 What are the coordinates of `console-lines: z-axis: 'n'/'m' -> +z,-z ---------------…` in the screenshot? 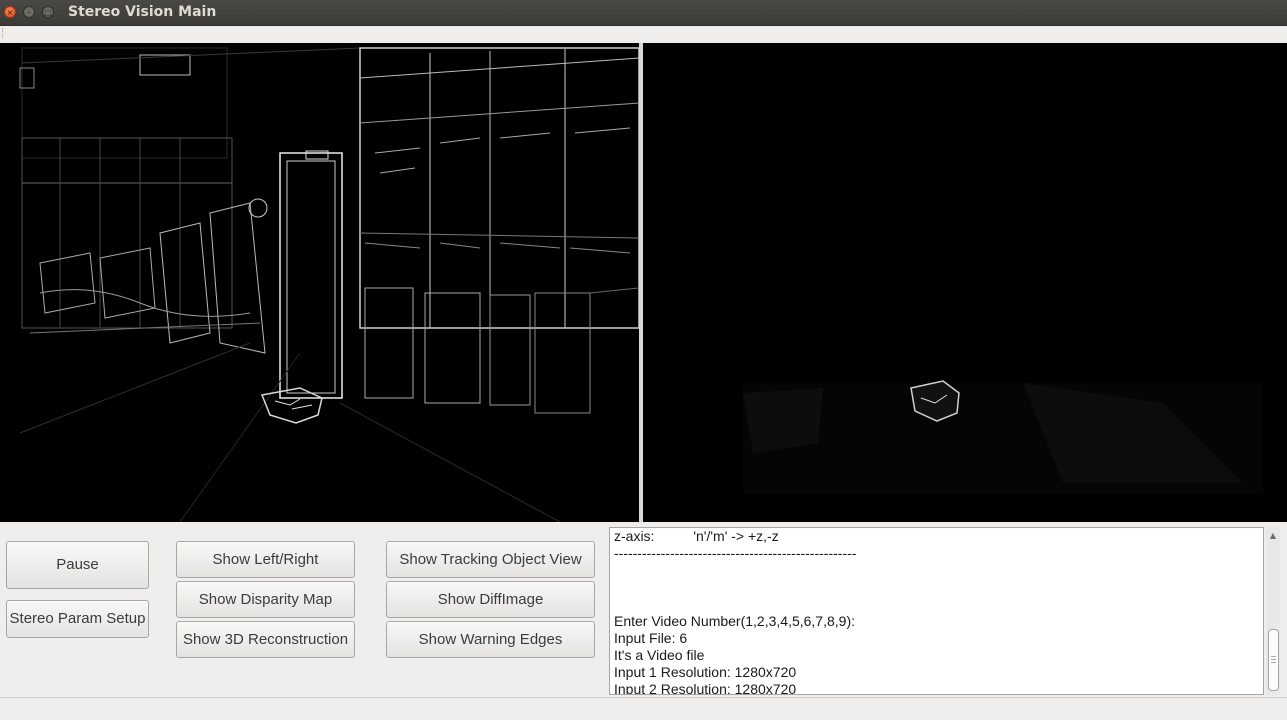 It's located at (735, 611).